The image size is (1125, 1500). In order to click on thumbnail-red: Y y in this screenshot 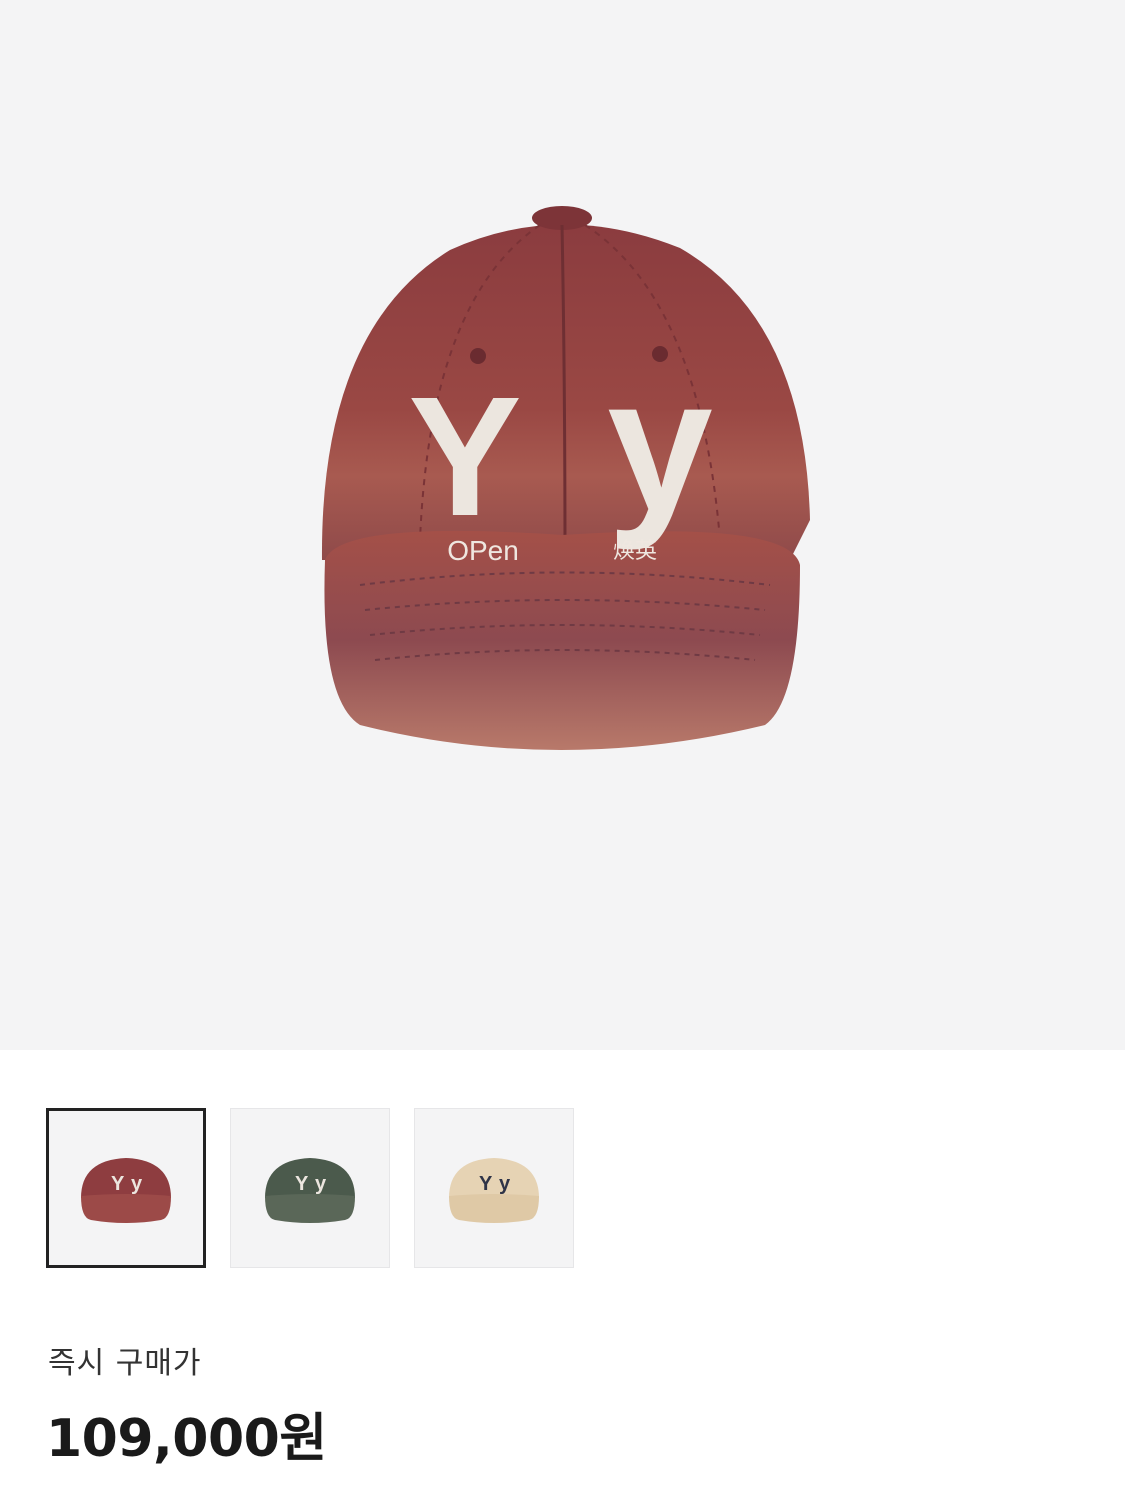, I will do `click(126, 1188)`.